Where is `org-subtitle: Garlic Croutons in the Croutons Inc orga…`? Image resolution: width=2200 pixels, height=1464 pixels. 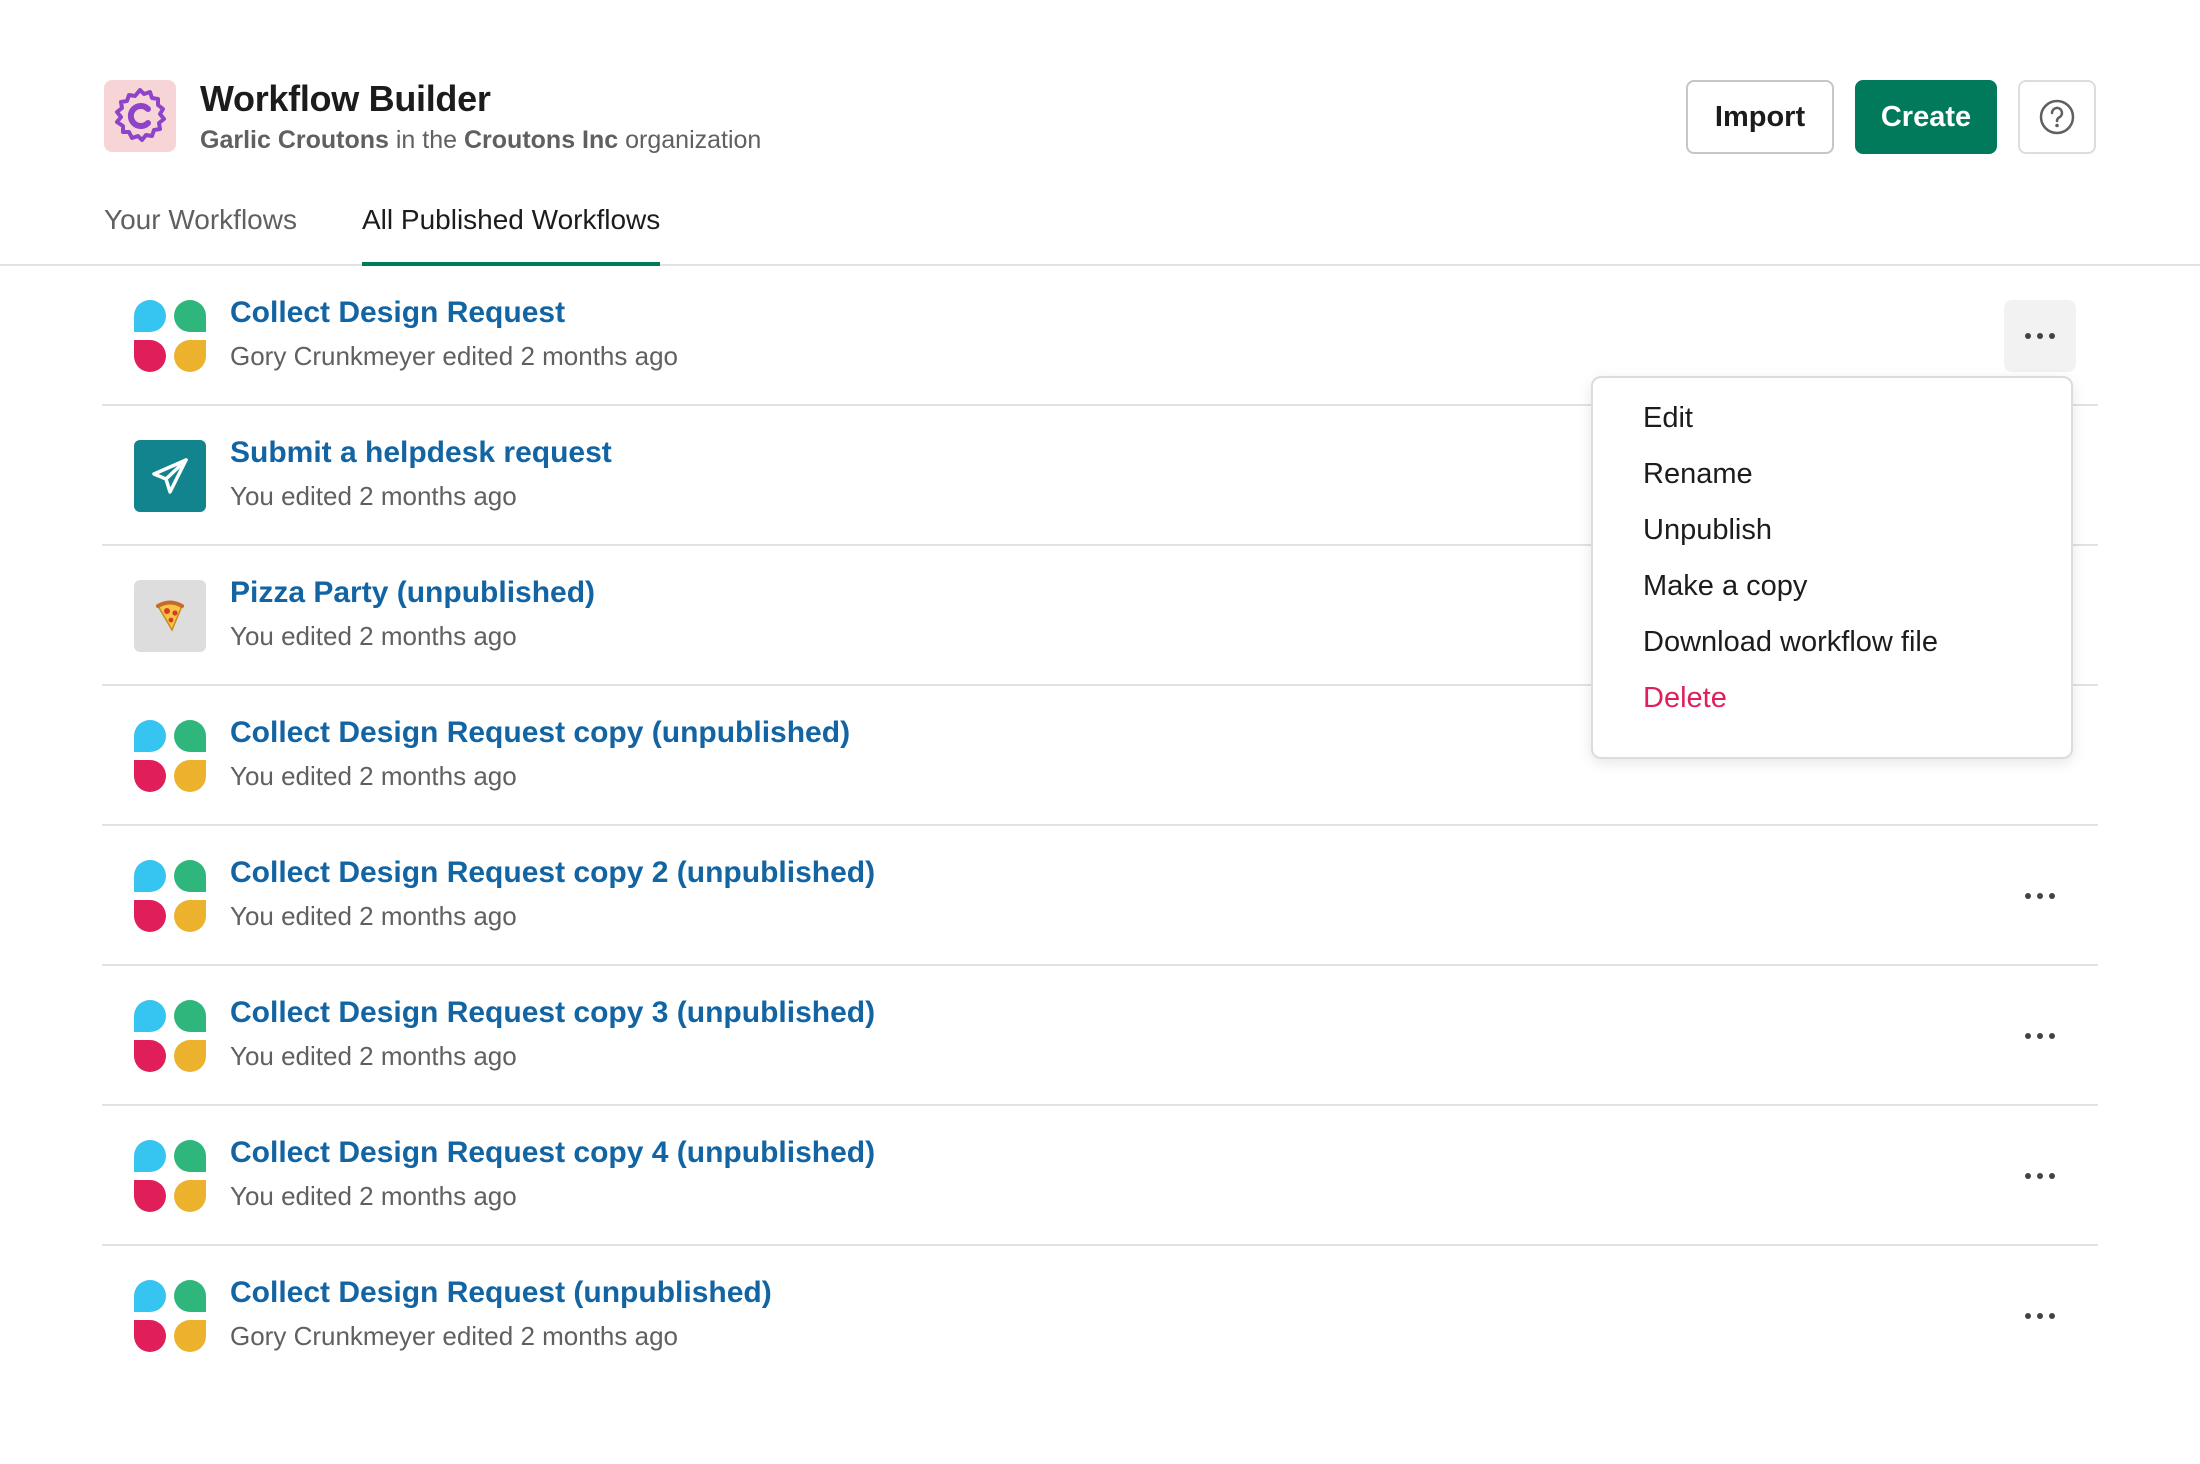
org-subtitle: Garlic Croutons in the Croutons Inc orga… is located at coordinates (480, 140).